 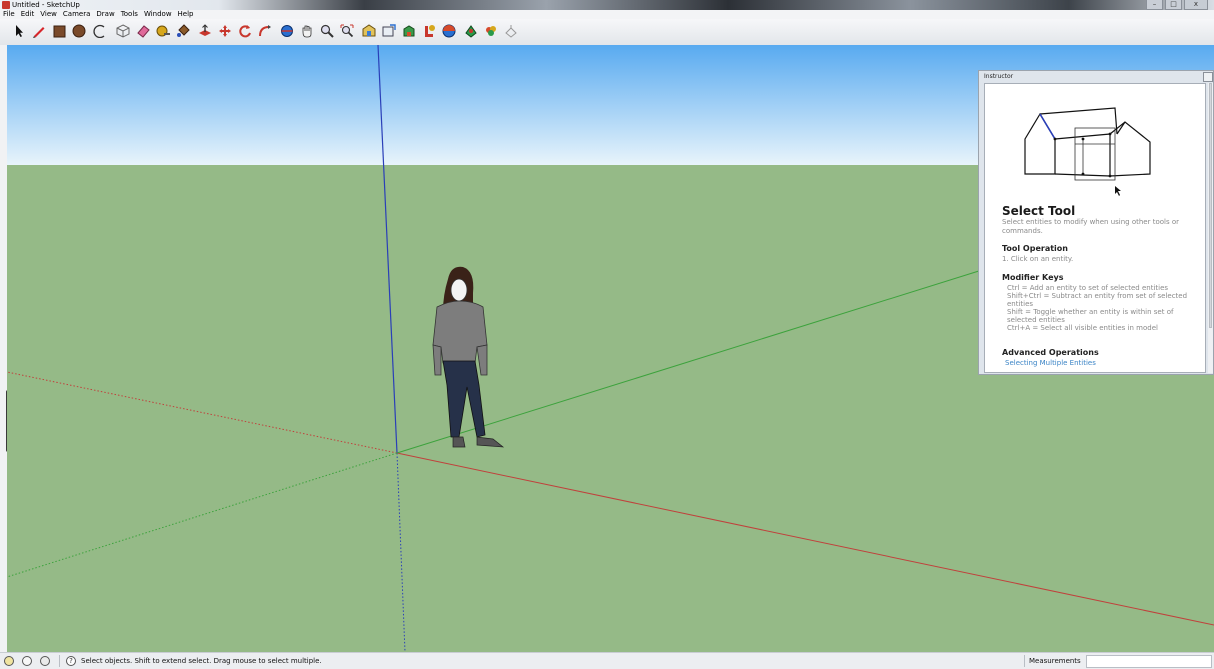 What do you see at coordinates (71, 661) in the screenshot?
I see `help-icon: ?` at bounding box center [71, 661].